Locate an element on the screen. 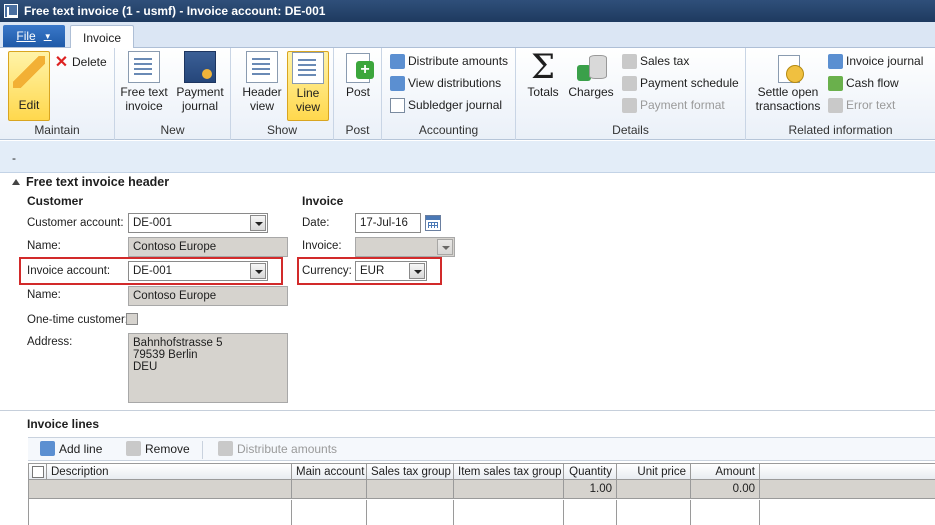 This screenshot has height=525, width=935. remove-button: Remove is located at coordinates (158, 448).